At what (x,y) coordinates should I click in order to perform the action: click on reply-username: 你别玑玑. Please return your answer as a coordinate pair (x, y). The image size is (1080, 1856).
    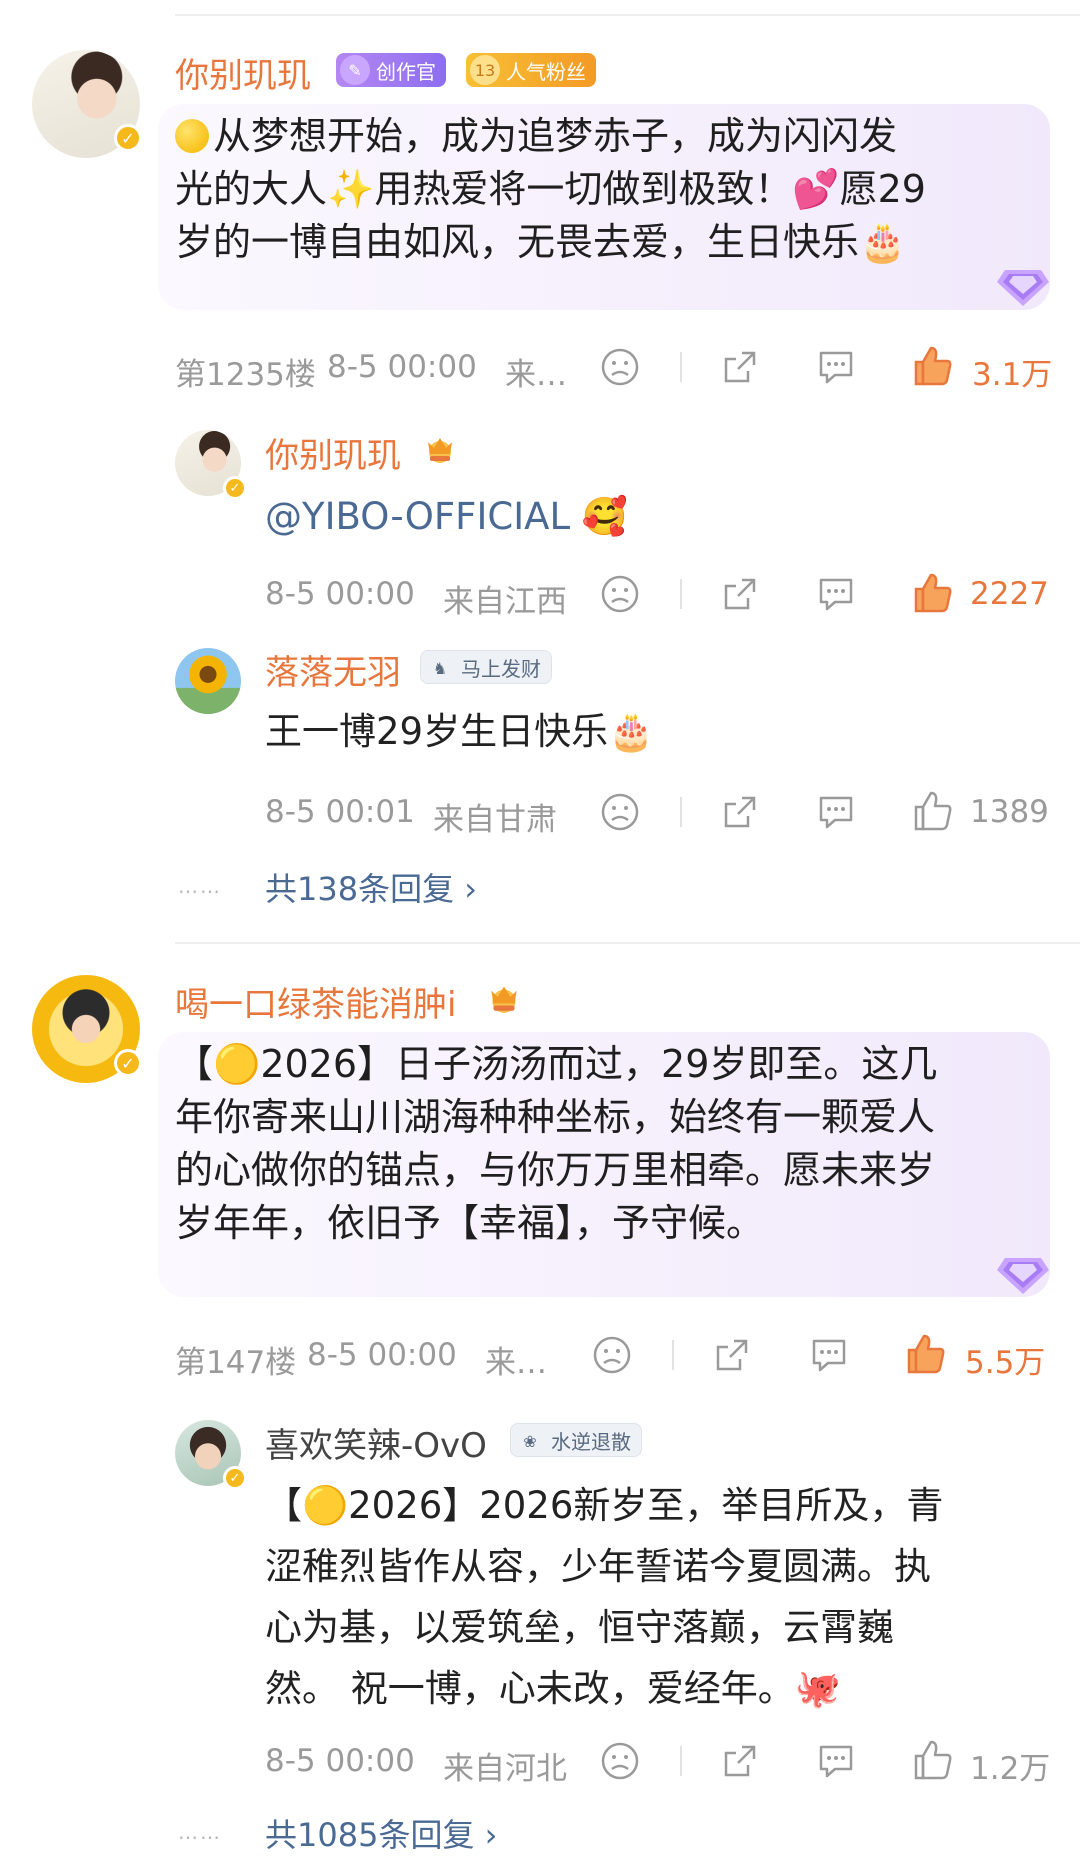
    Looking at the image, I should click on (333, 452).